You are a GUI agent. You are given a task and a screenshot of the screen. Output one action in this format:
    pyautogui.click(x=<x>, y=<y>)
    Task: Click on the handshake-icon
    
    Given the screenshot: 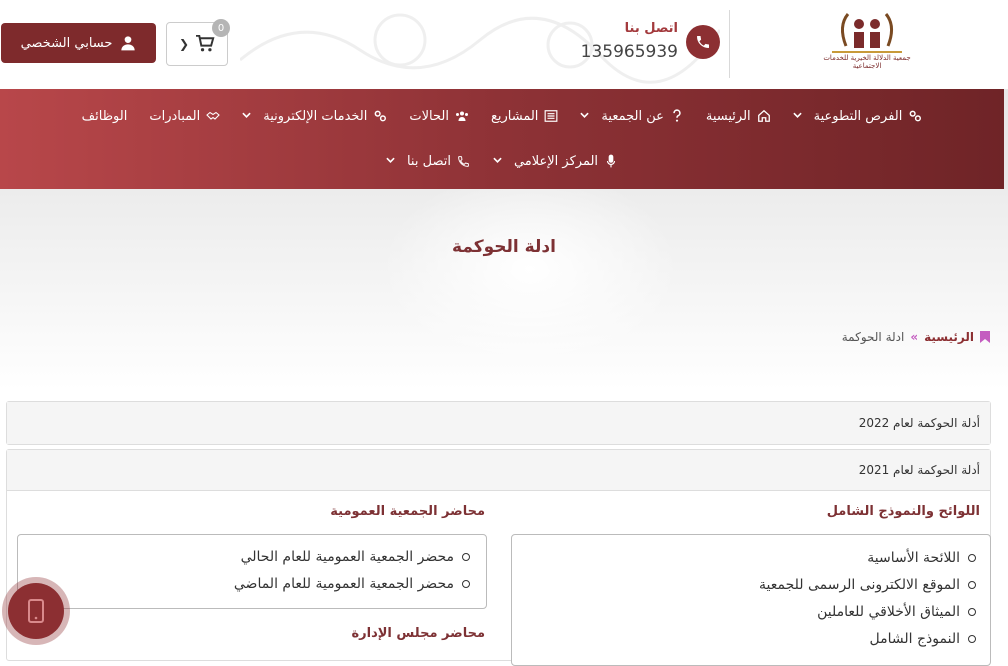 What is the action you would take?
    pyautogui.click(x=213, y=116)
    